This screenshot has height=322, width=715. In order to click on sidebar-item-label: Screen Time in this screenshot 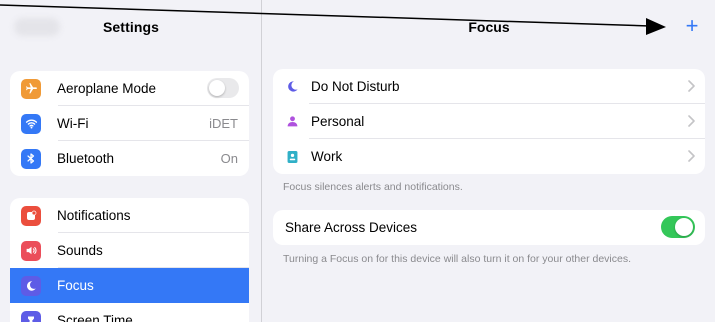, I will do `click(95, 317)`.